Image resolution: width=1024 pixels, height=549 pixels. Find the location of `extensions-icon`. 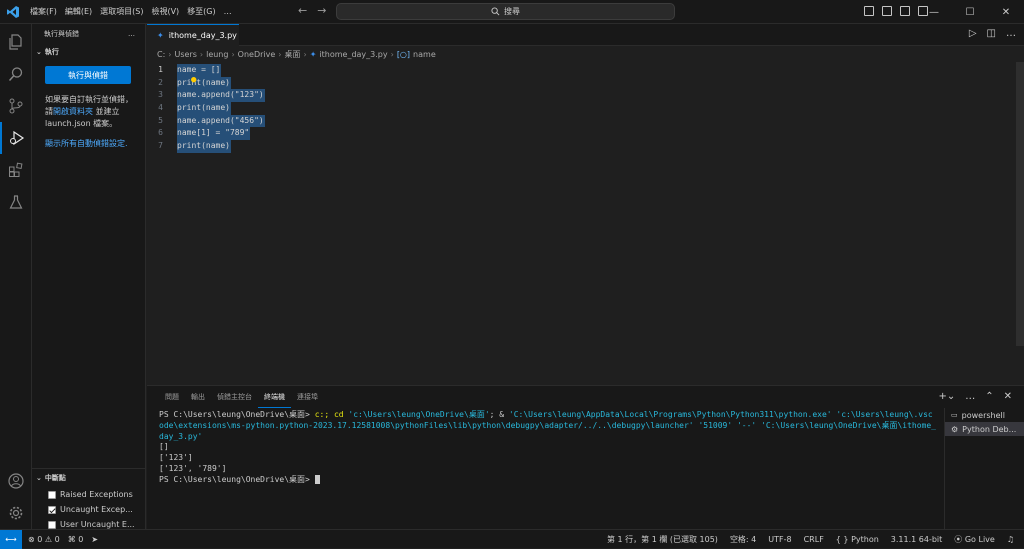

extensions-icon is located at coordinates (16, 170).